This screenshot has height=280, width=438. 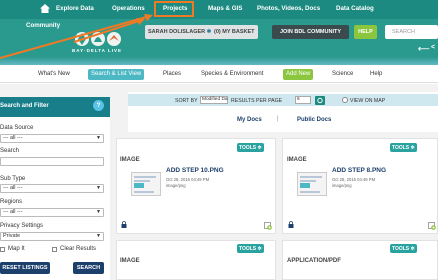 I want to click on tab-add-new: Add New, so click(x=298, y=74).